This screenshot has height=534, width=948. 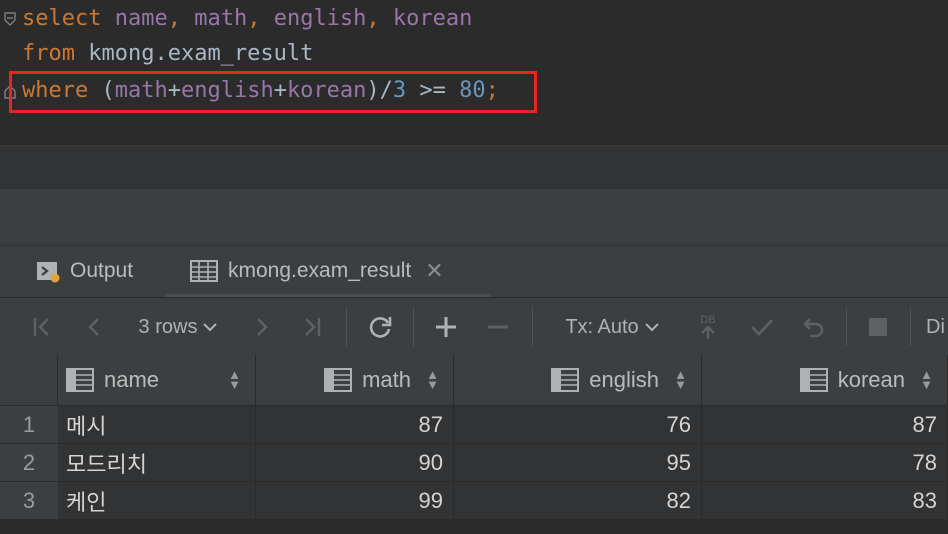 I want to click on remove-row-icon, so click(x=498, y=327).